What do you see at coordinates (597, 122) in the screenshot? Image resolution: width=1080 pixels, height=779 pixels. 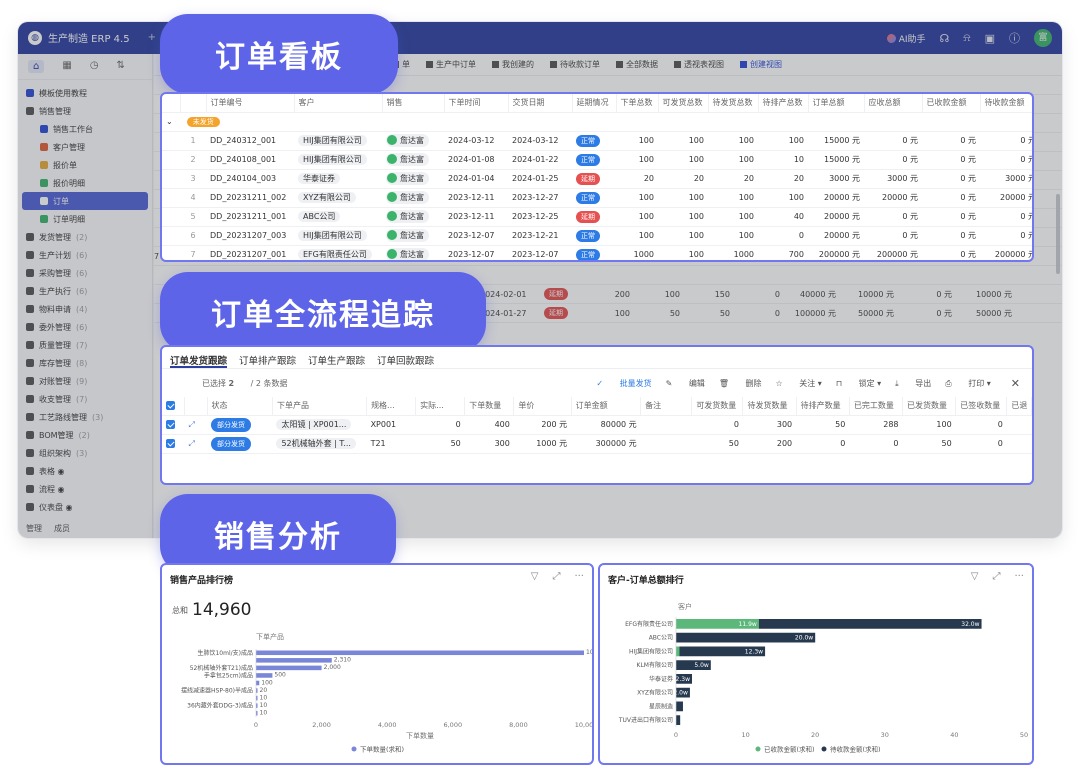 I see `group-row: ⌄ 未发货` at bounding box center [597, 122].